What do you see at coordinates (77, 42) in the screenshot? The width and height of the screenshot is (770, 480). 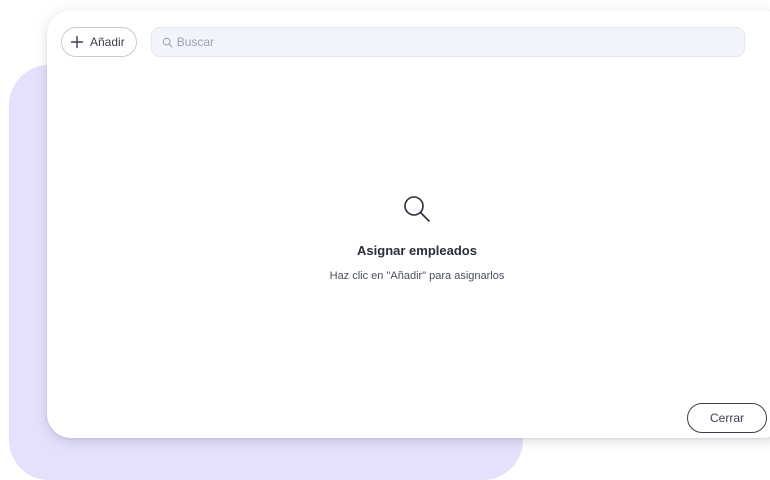 I see `plus-icon` at bounding box center [77, 42].